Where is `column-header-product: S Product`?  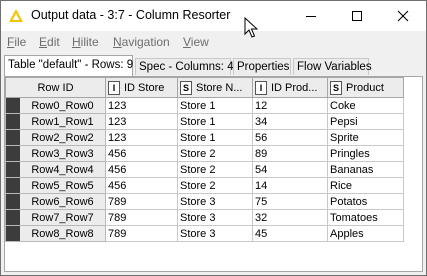 column-header-product: S Product is located at coordinates (365, 87).